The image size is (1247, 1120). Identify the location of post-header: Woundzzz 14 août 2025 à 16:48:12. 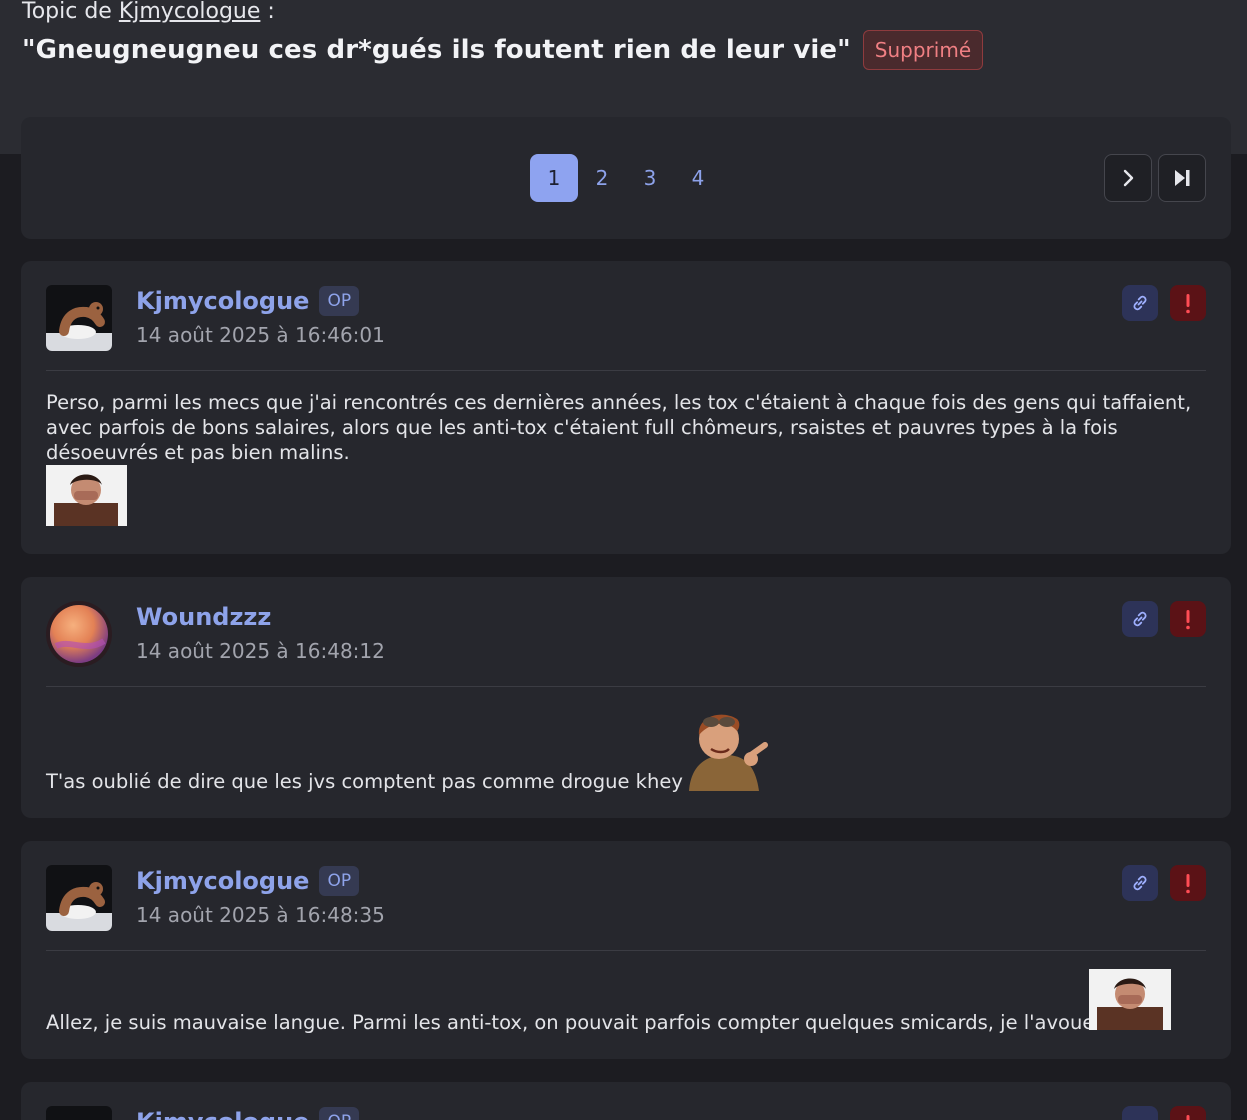
(626, 634).